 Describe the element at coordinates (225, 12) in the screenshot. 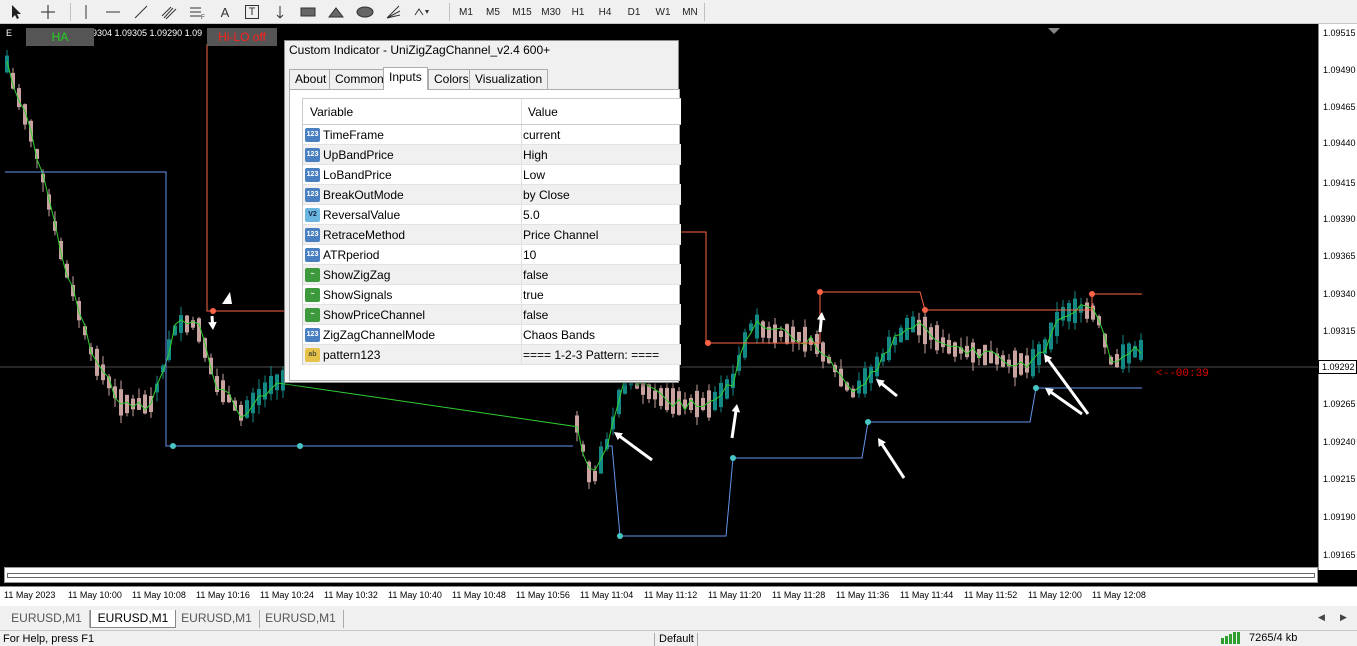

I see `text-tool-button: A` at that location.